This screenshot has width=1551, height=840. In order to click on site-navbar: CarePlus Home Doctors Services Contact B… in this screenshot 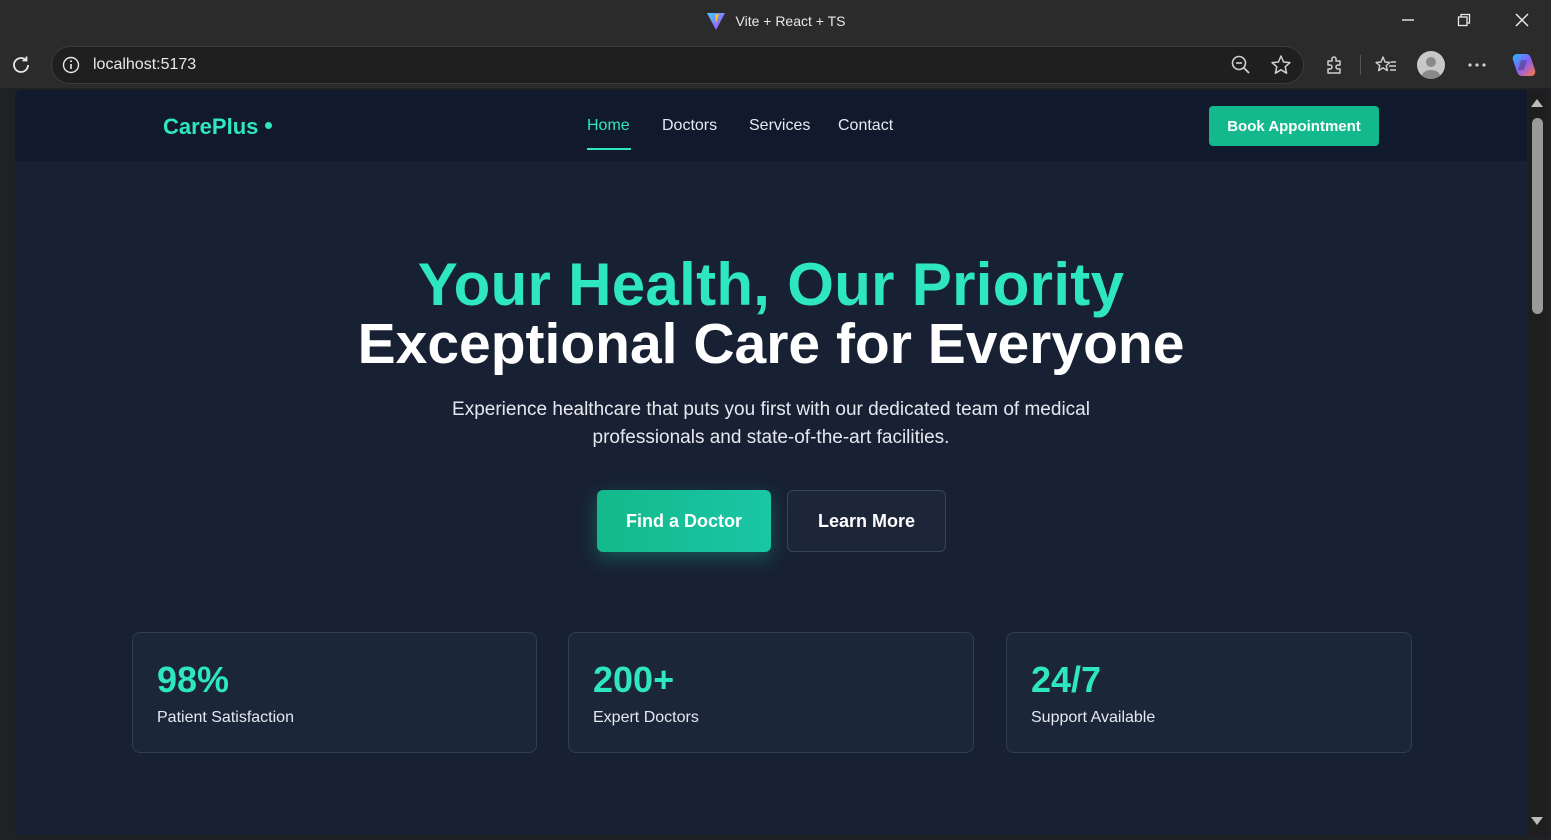, I will do `click(771, 125)`.